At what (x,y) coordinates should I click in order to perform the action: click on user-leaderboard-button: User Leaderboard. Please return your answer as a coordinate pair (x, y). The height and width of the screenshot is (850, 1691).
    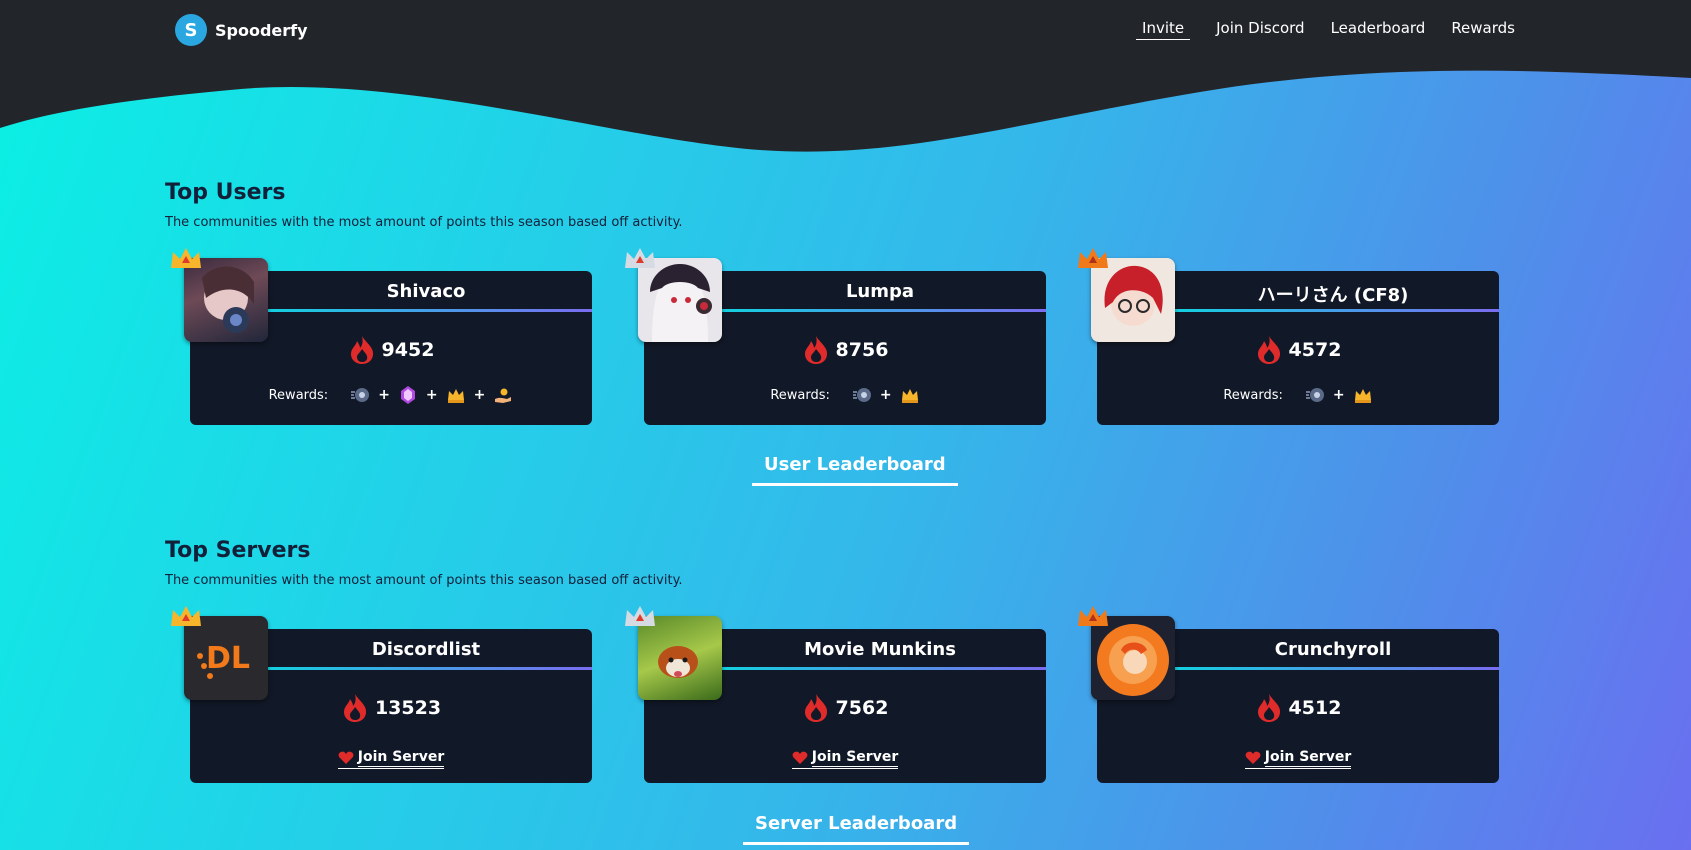
    Looking at the image, I should click on (855, 470).